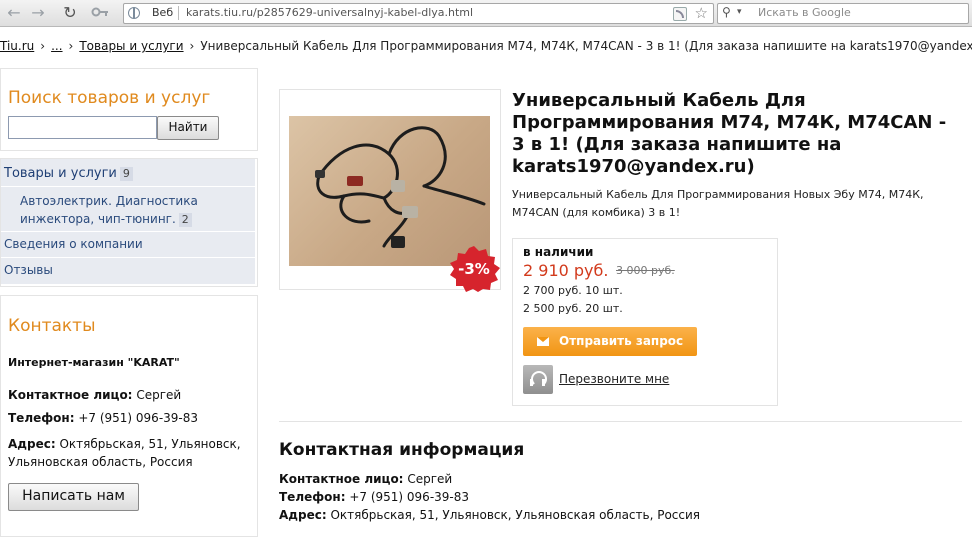 The width and height of the screenshot is (972, 537). I want to click on contact-person: Контактное лицо: Сергей, so click(94, 395).